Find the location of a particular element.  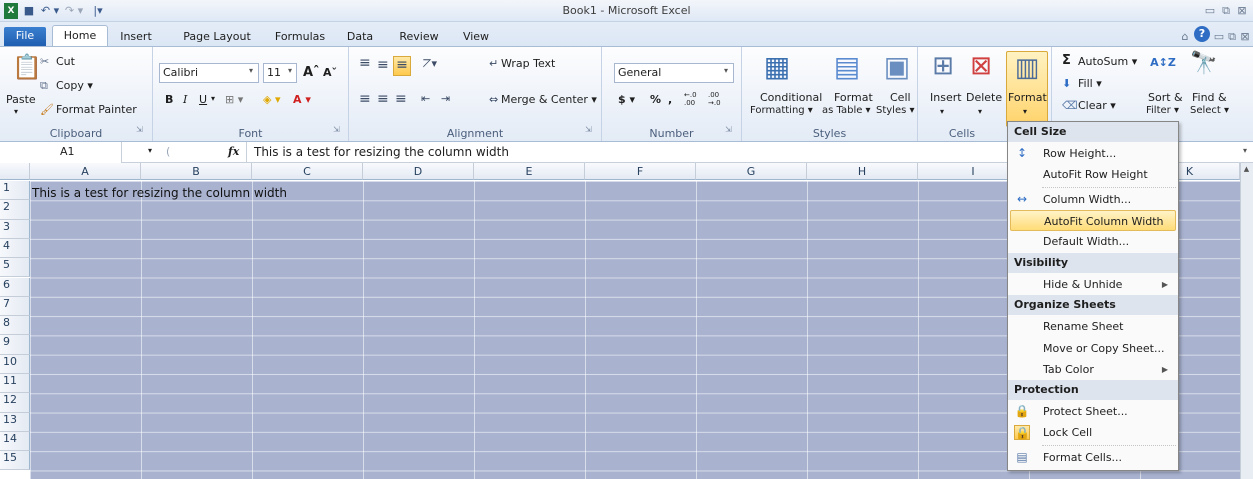

expand-formula-bar-icon: ▾ is located at coordinates (1245, 150).